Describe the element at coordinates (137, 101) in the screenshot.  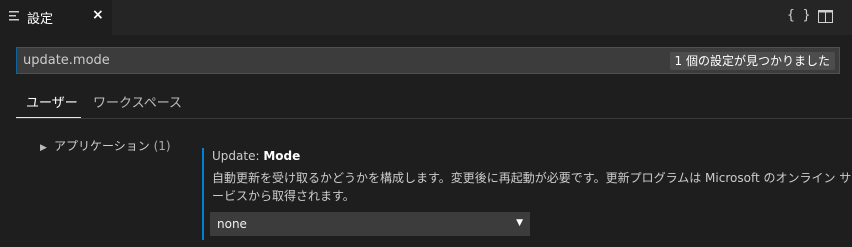
I see `tab-workspace: ワークスペース` at that location.